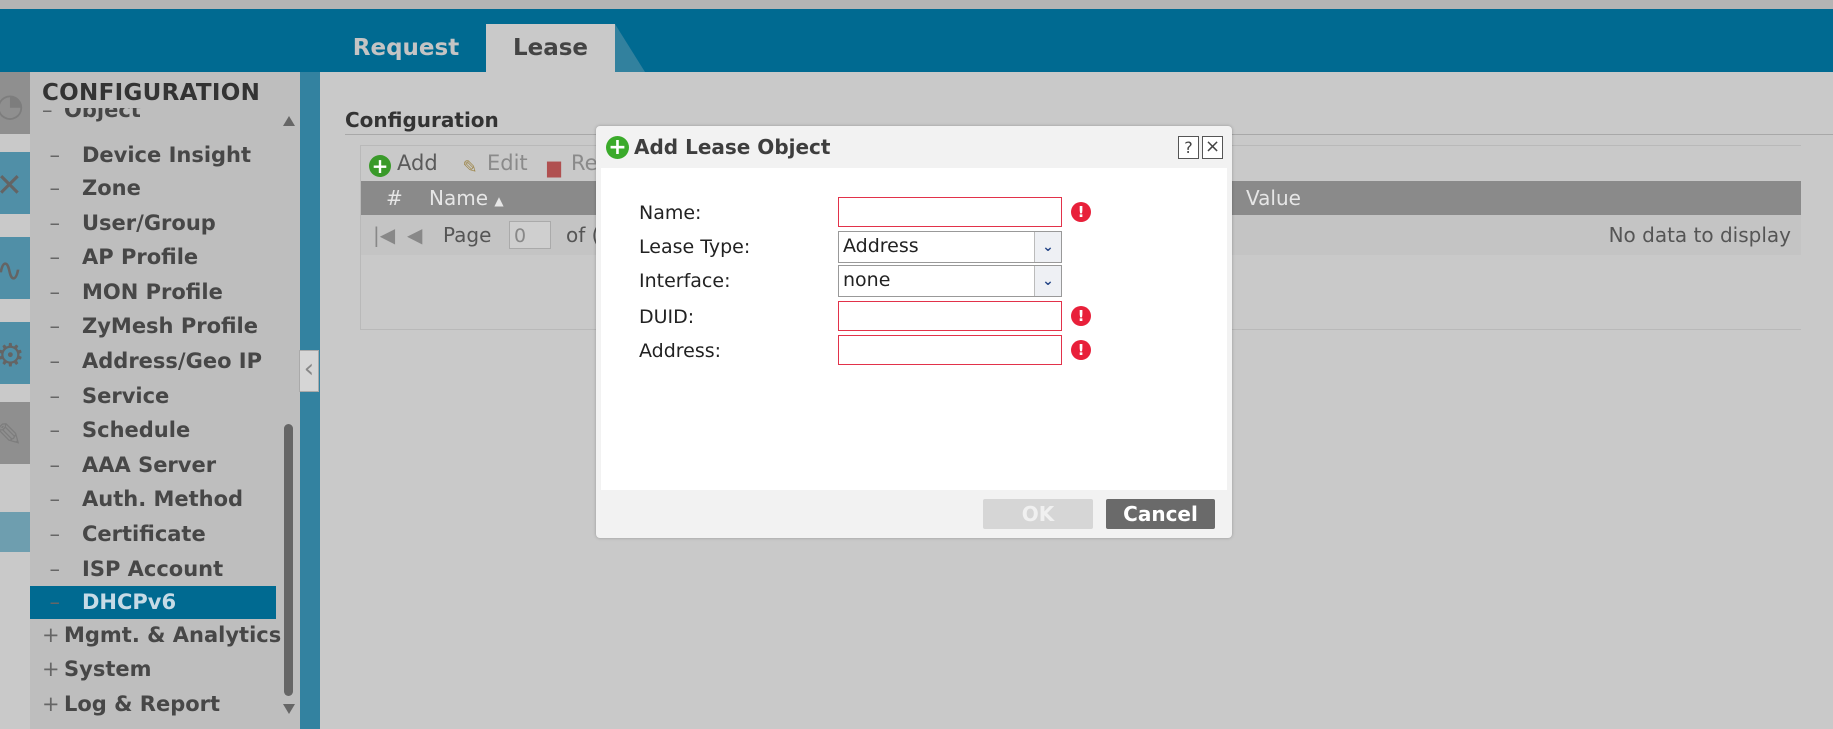  I want to click on duid-input, so click(950, 316).